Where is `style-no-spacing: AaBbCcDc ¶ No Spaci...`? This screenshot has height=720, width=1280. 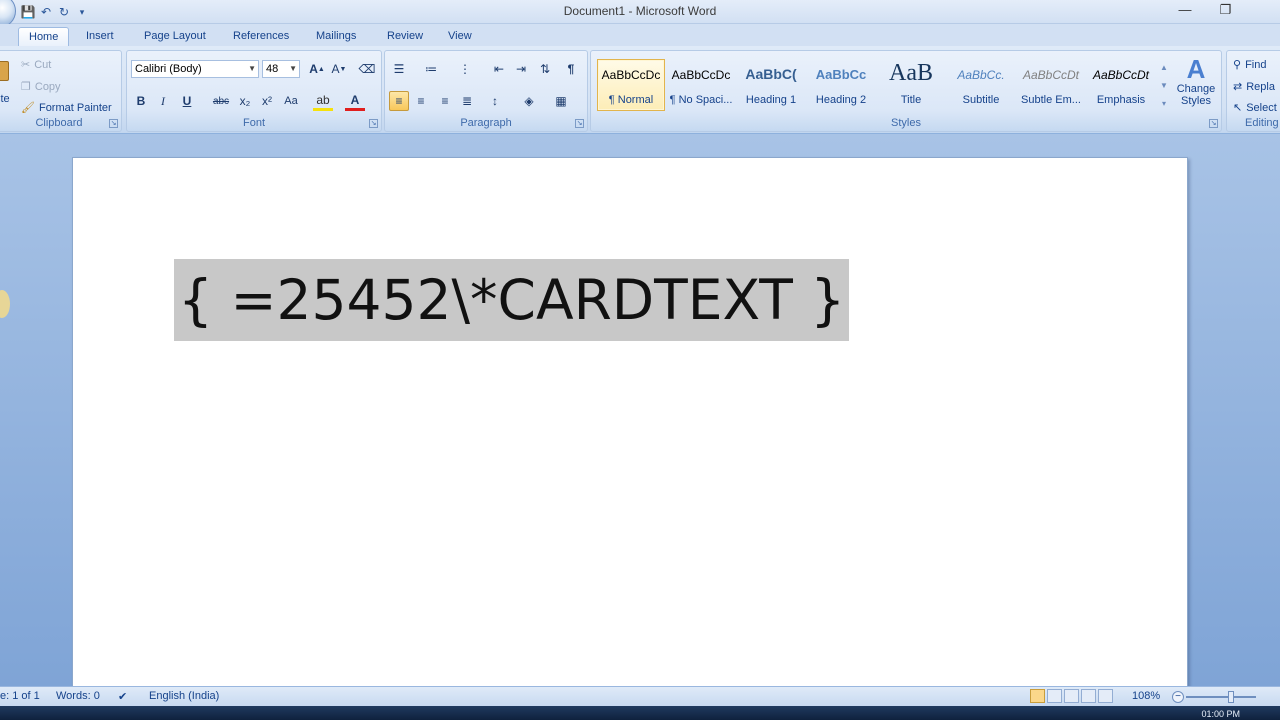
style-no-spacing: AaBbCcDc ¶ No Spaci... is located at coordinates (701, 85).